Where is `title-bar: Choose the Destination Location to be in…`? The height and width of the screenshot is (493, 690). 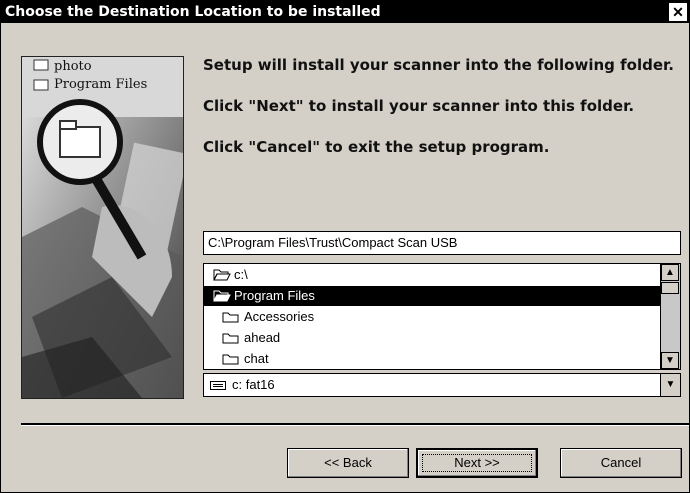
title-bar: Choose the Destination Location to be in… is located at coordinates (345, 12).